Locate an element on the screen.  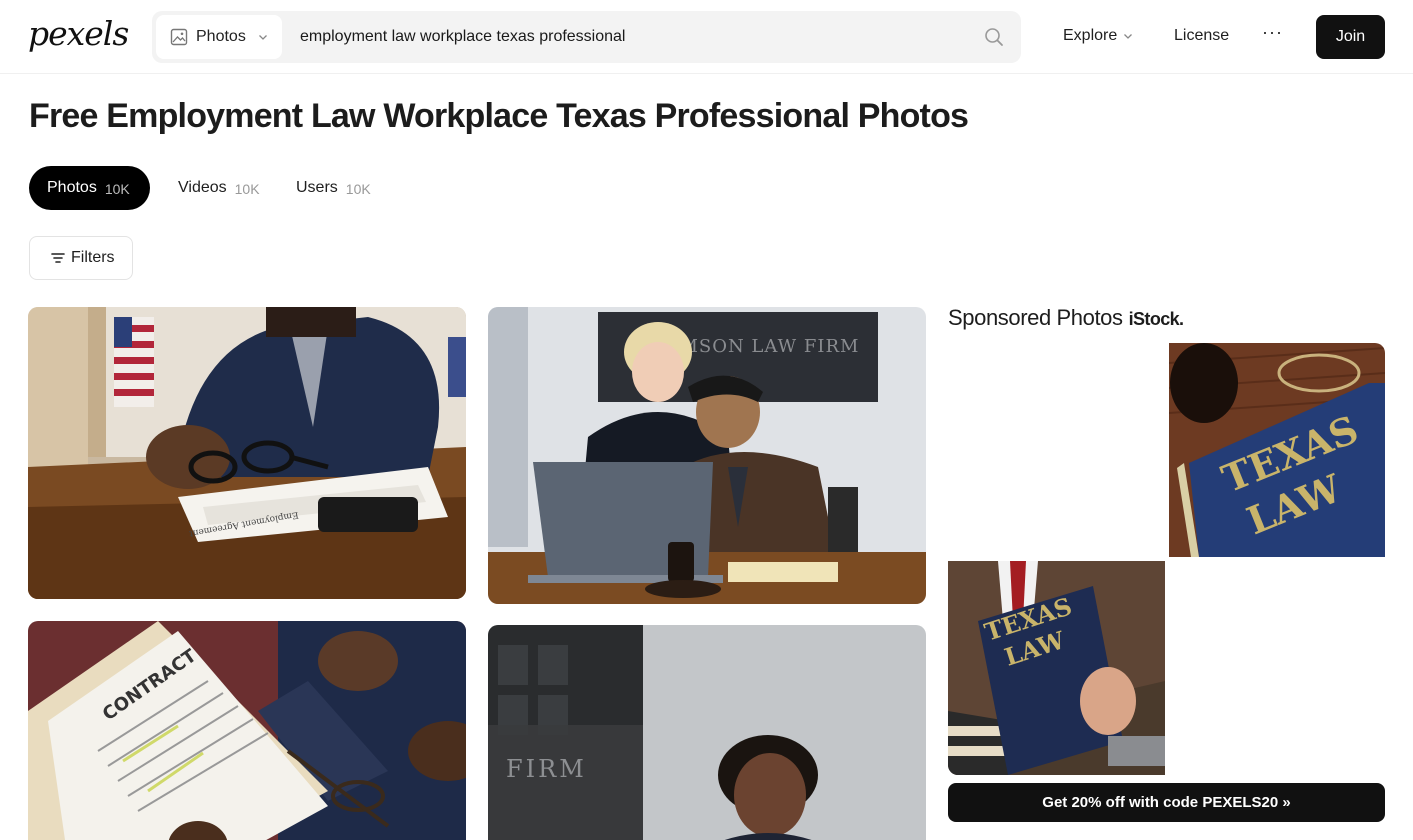
photo-card: FIRM is located at coordinates (707, 732).